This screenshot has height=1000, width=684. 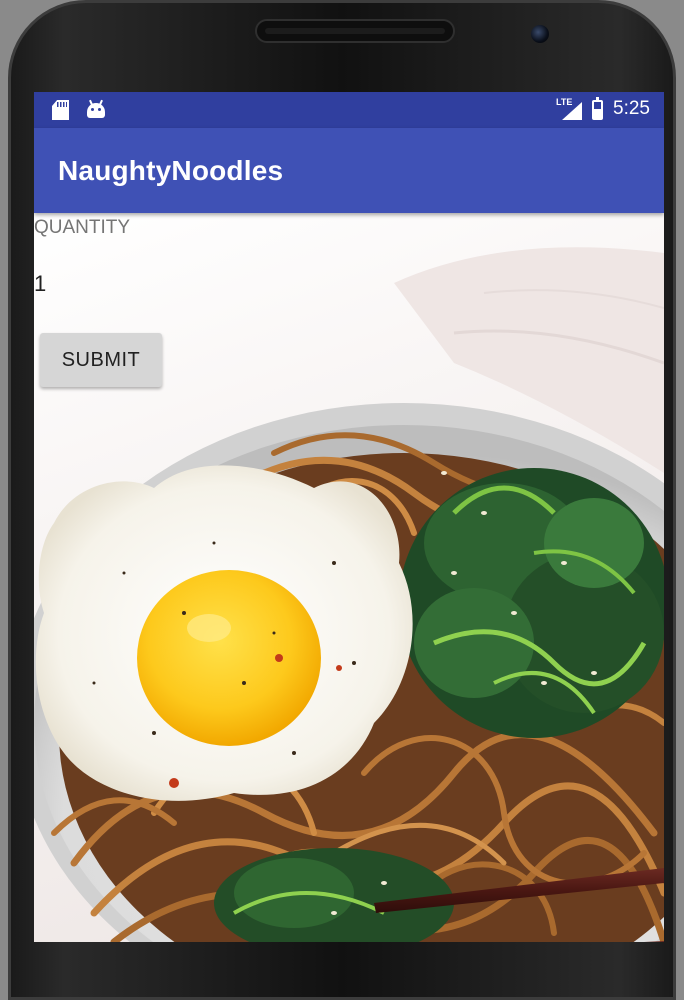 What do you see at coordinates (540, 34) in the screenshot?
I see `front-camera` at bounding box center [540, 34].